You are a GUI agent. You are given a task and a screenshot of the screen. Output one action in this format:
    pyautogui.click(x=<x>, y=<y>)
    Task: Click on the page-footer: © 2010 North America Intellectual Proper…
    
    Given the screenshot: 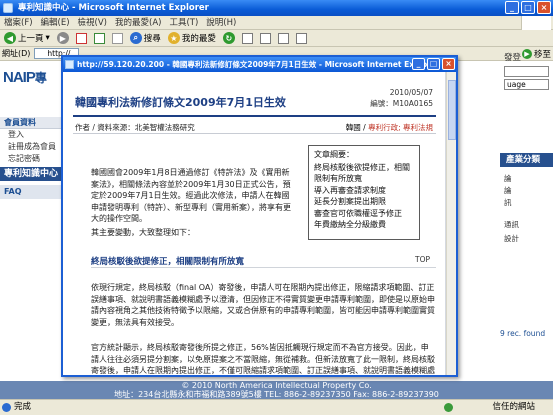 What is the action you would take?
    pyautogui.click(x=276, y=390)
    